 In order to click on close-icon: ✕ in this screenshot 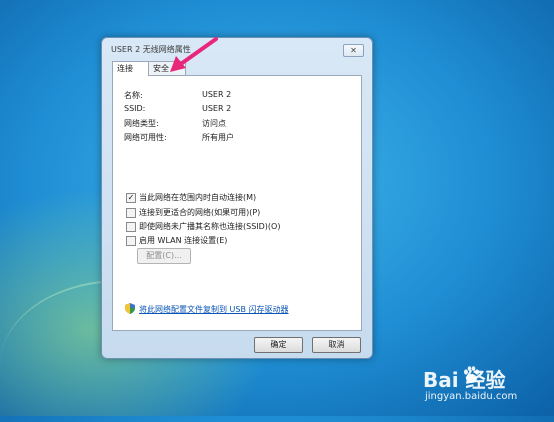, I will do `click(353, 50)`.